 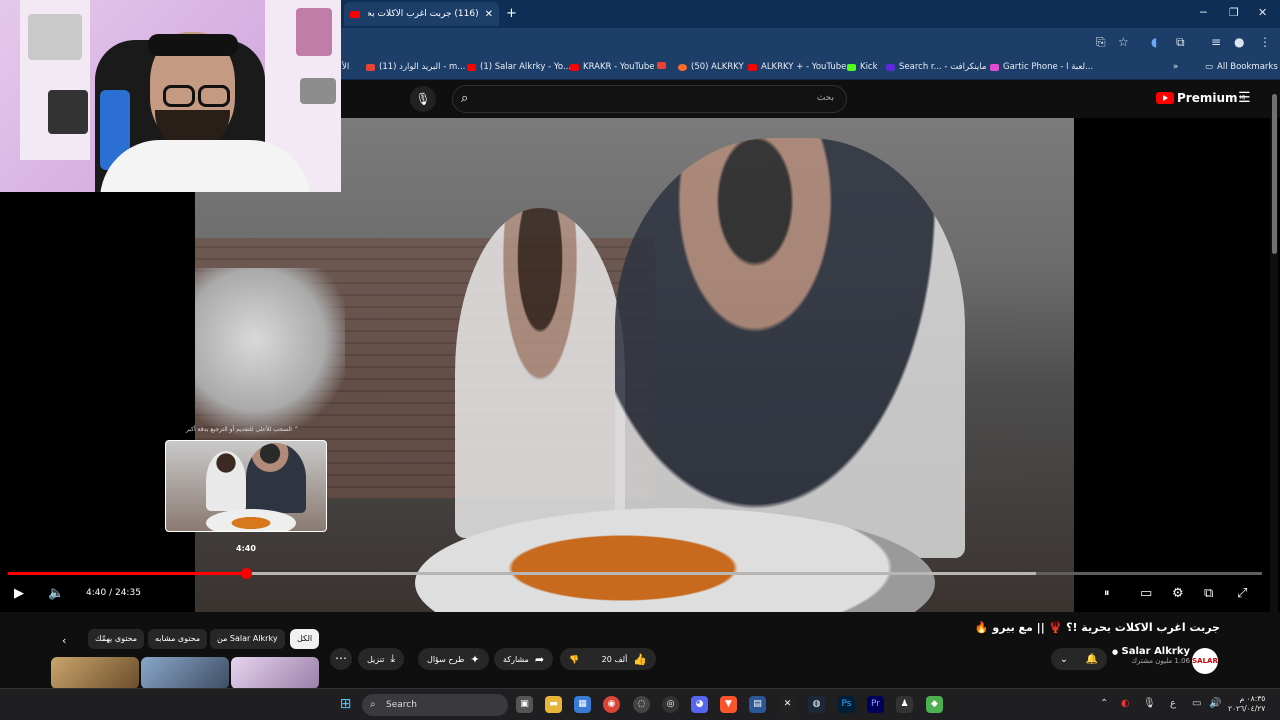 What do you see at coordinates (524, 659) in the screenshot?
I see `share-button: مشاركة ➦` at bounding box center [524, 659].